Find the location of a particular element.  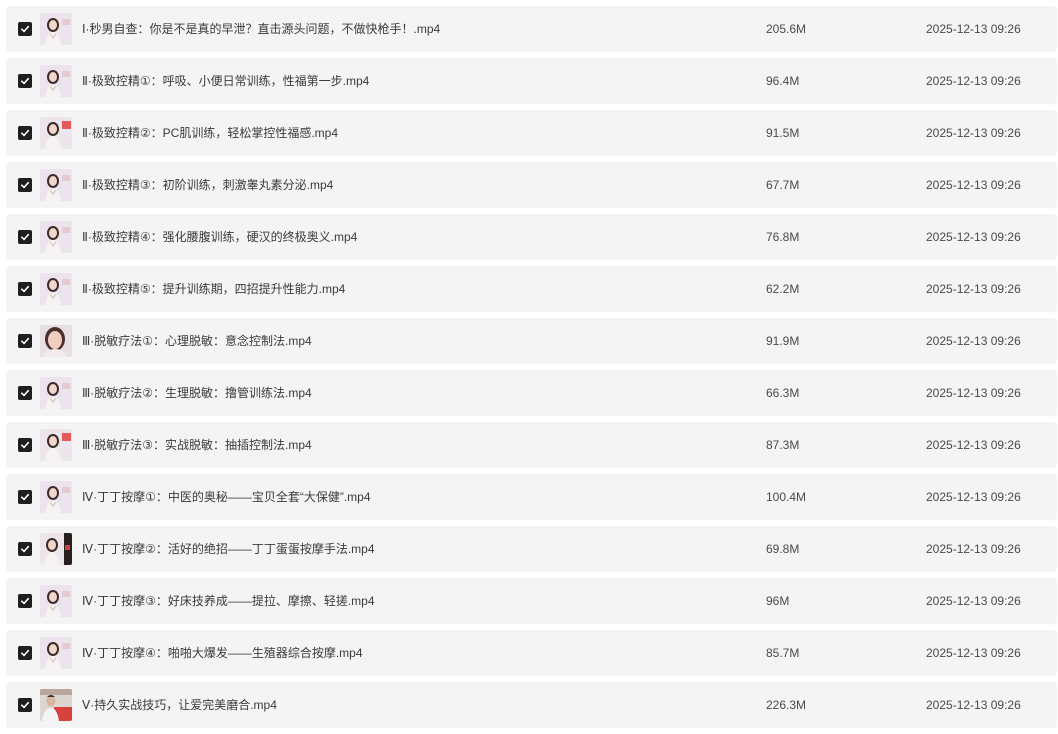

file-name: Ⅳ·丁丁按摩①：中医的奥秘——宝贝全套“大保健”.mp4 is located at coordinates (226, 497).